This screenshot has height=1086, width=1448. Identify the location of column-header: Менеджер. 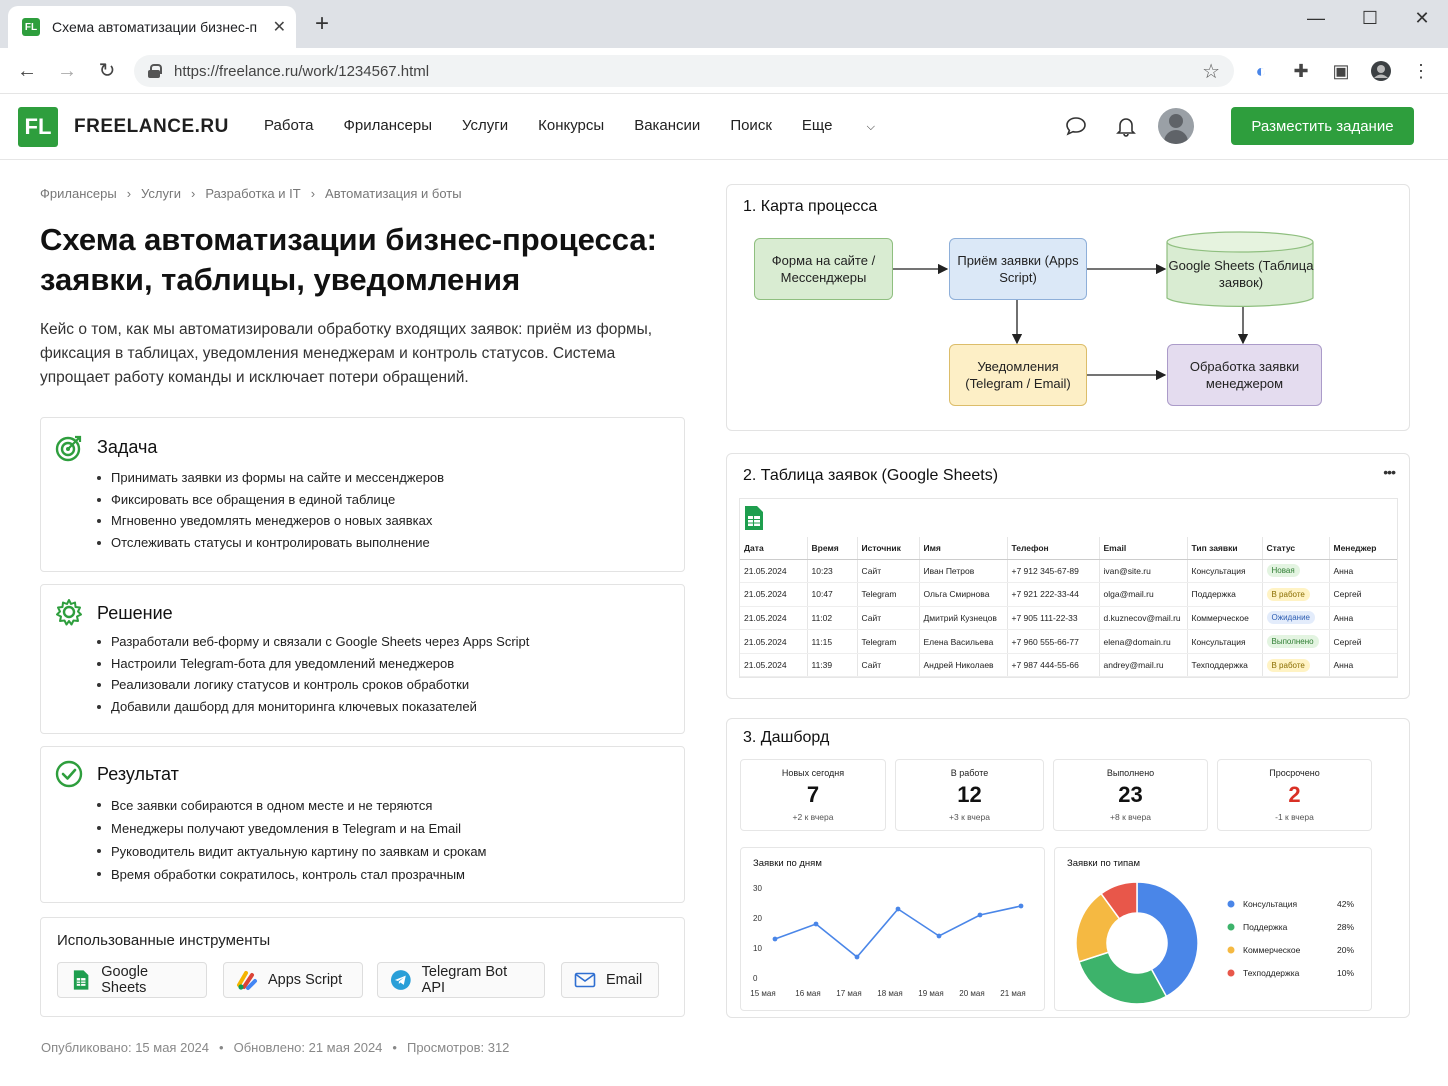
(1363, 548).